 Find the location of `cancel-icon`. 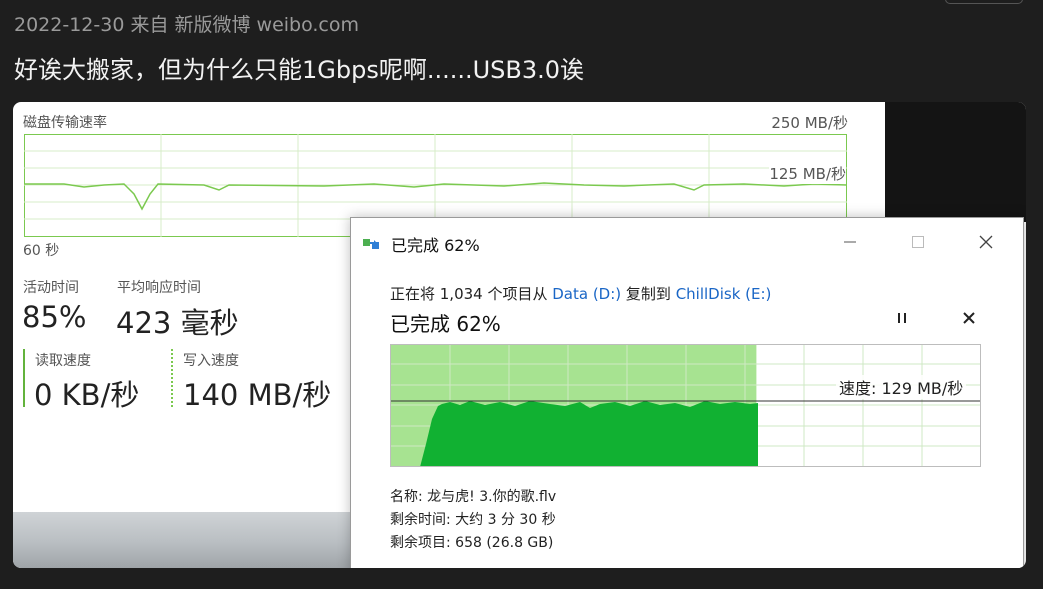

cancel-icon is located at coordinates (969, 319).